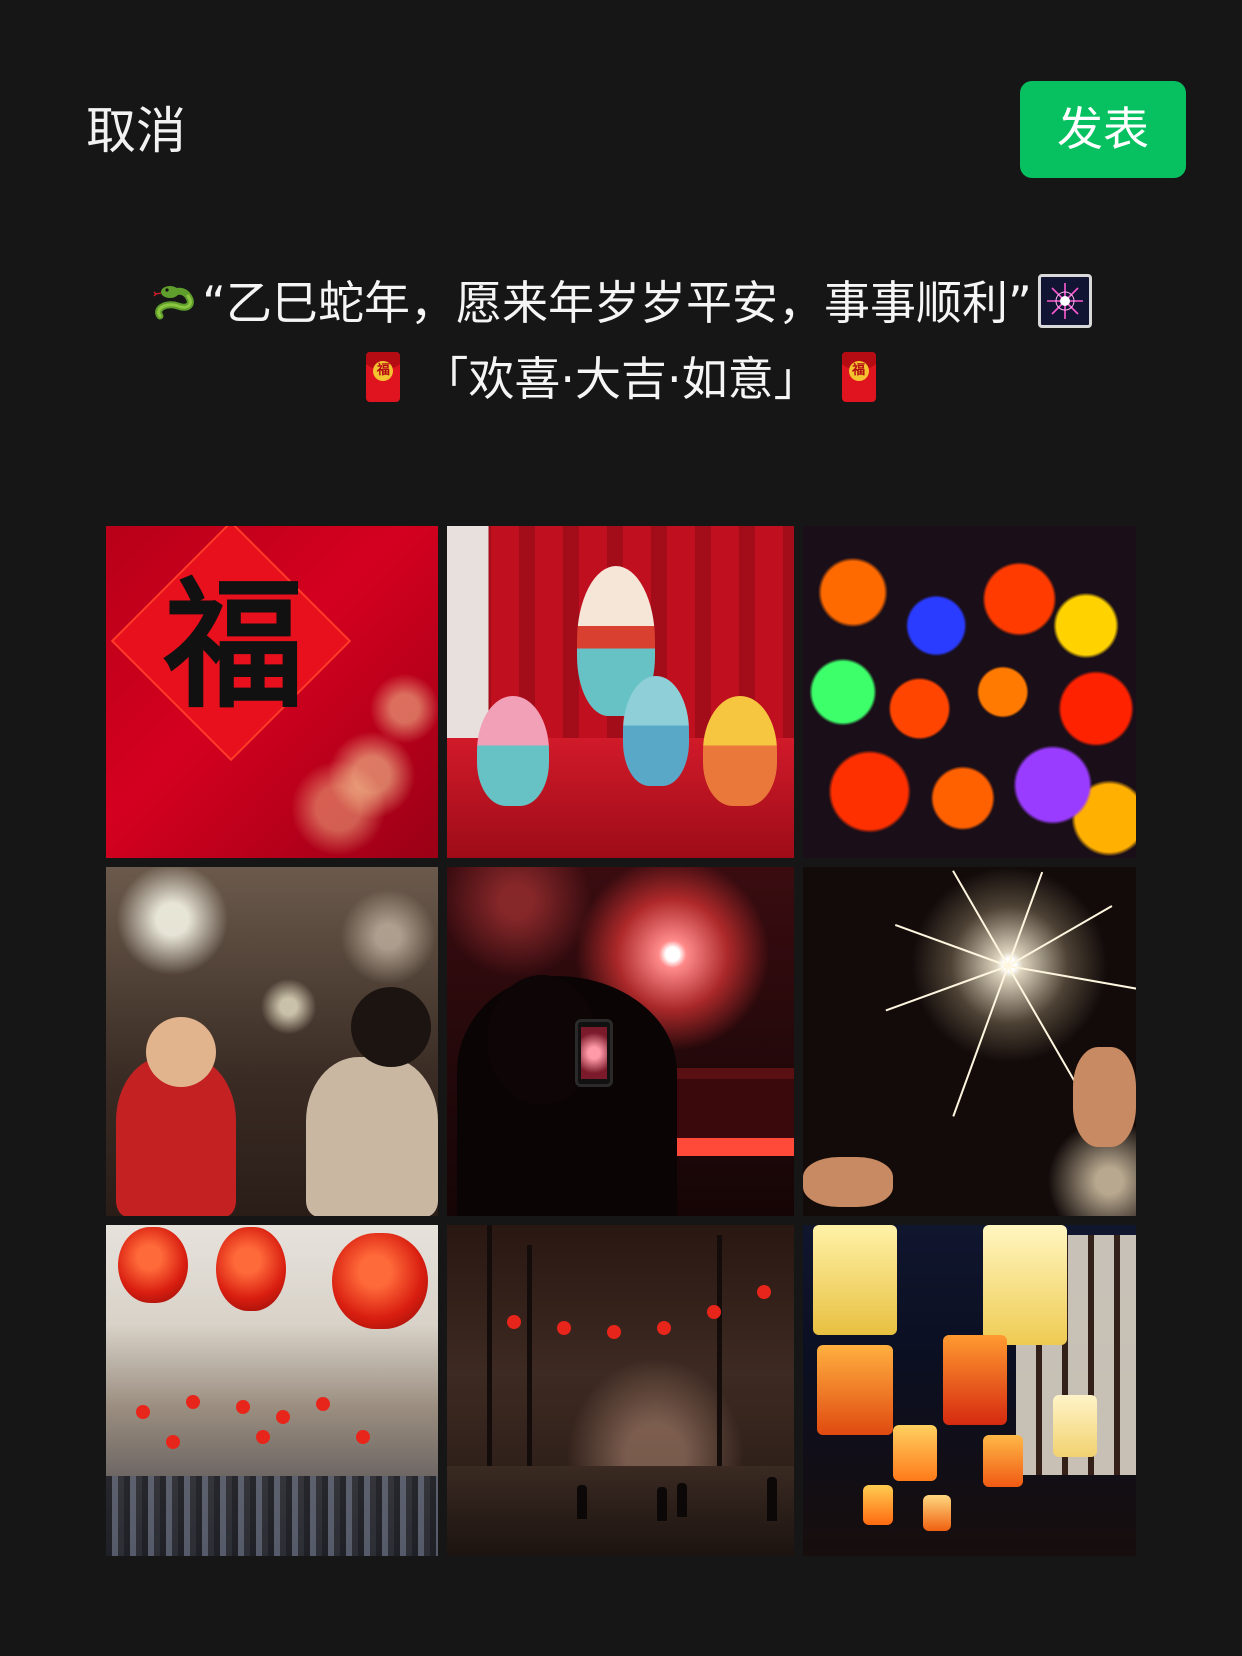 This screenshot has width=1242, height=1656. What do you see at coordinates (1064, 300) in the screenshot?
I see `fireworks-icon` at bounding box center [1064, 300].